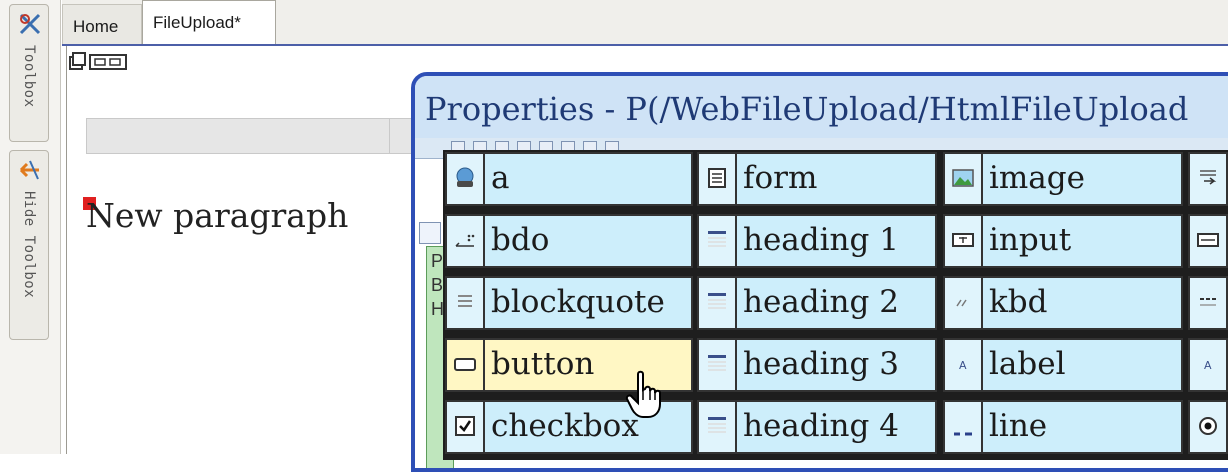  Describe the element at coordinates (1063, 303) in the screenshot. I see `element-item-kbd: kbd` at that location.